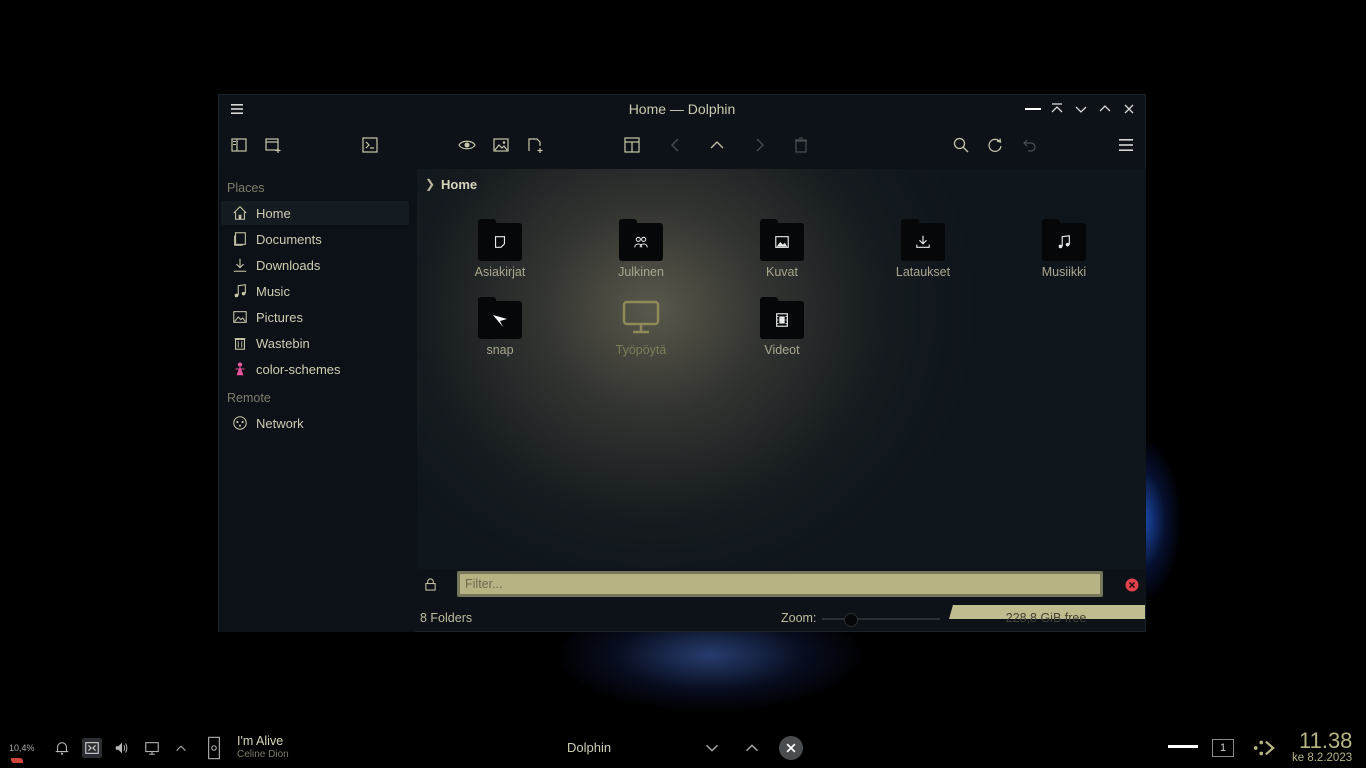 Image resolution: width=1366 pixels, height=768 pixels. I want to click on back-icon, so click(676, 145).